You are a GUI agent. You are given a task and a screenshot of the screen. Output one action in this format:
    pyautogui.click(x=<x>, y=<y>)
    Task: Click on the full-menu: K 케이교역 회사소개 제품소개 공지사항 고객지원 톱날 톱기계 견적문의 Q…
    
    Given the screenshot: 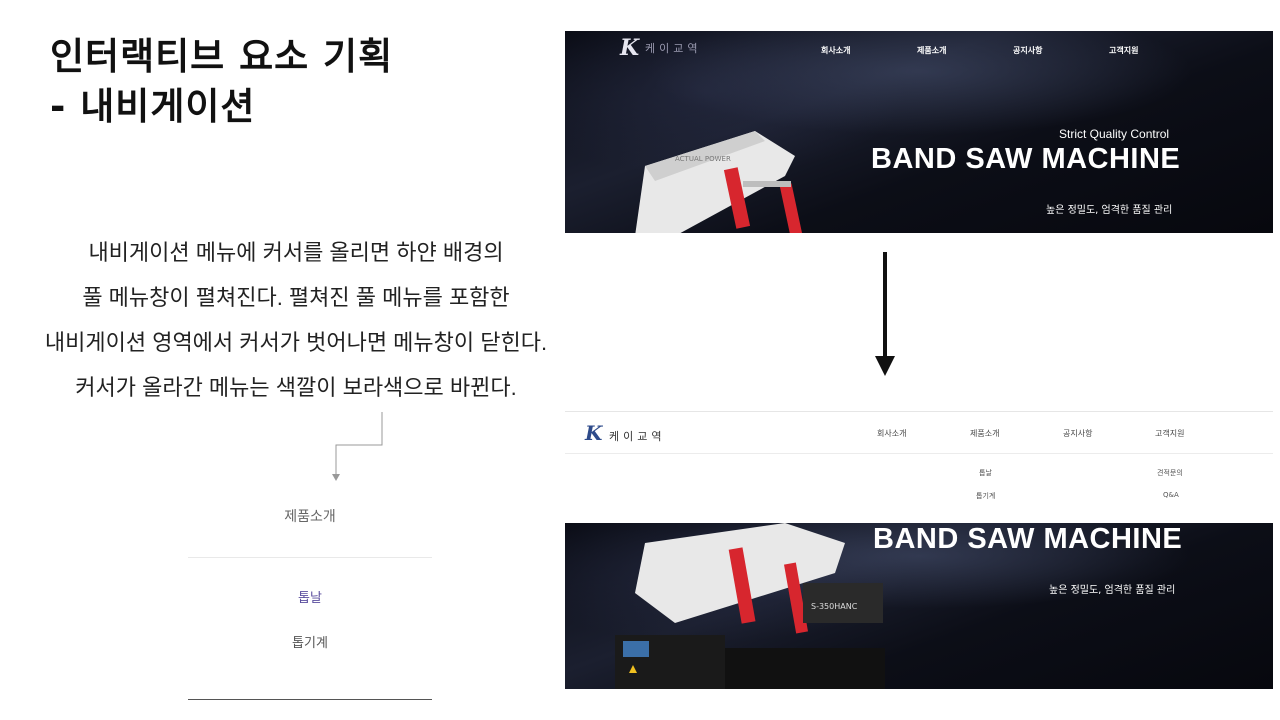 What is the action you would take?
    pyautogui.click(x=919, y=467)
    